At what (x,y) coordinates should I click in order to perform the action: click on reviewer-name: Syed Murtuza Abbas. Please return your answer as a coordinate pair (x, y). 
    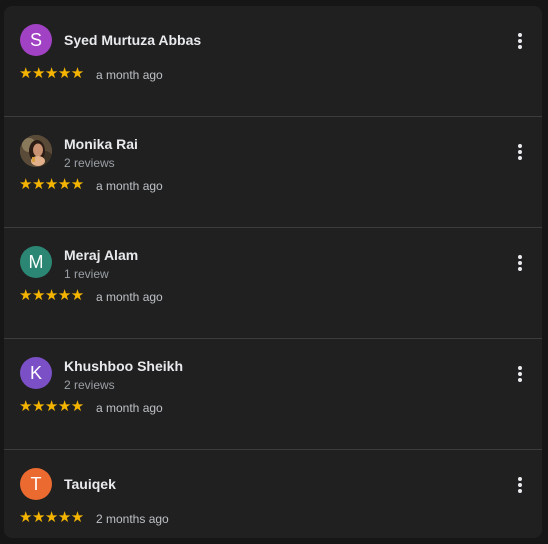
    Looking at the image, I should click on (132, 40).